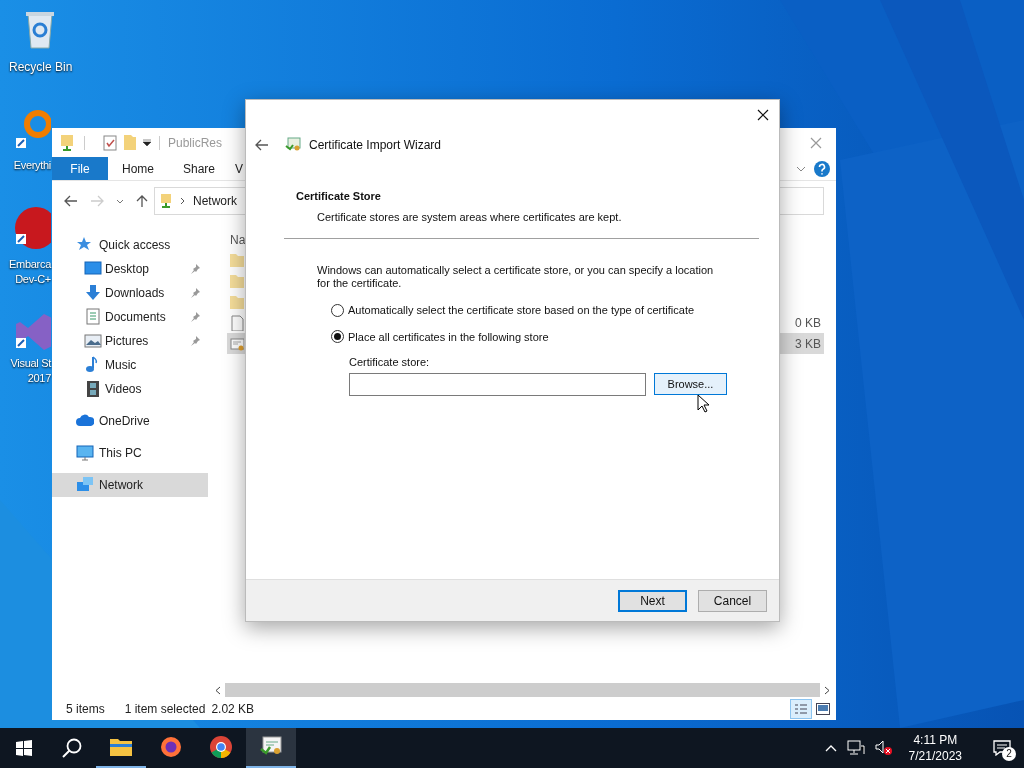 The image size is (1024, 768). What do you see at coordinates (516, 277) in the screenshot?
I see `instruction-text: Windows can automatically select a certificate store, or you can specify a location for the certificate.` at bounding box center [516, 277].